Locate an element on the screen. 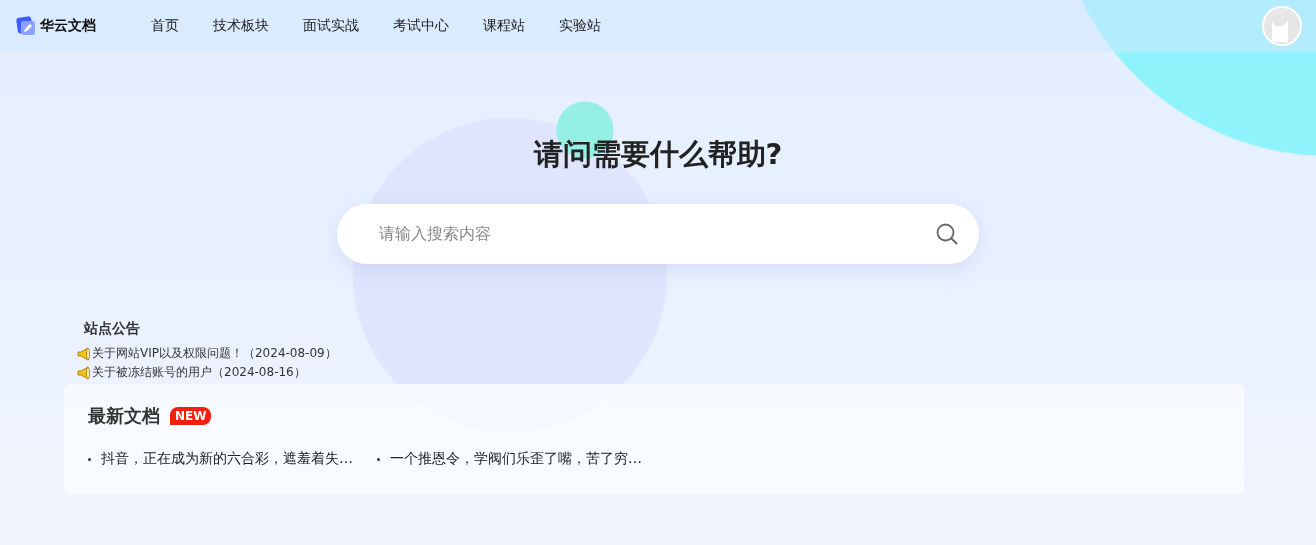 This screenshot has width=1316, height=545. nav-link: 实验站 is located at coordinates (580, 26).